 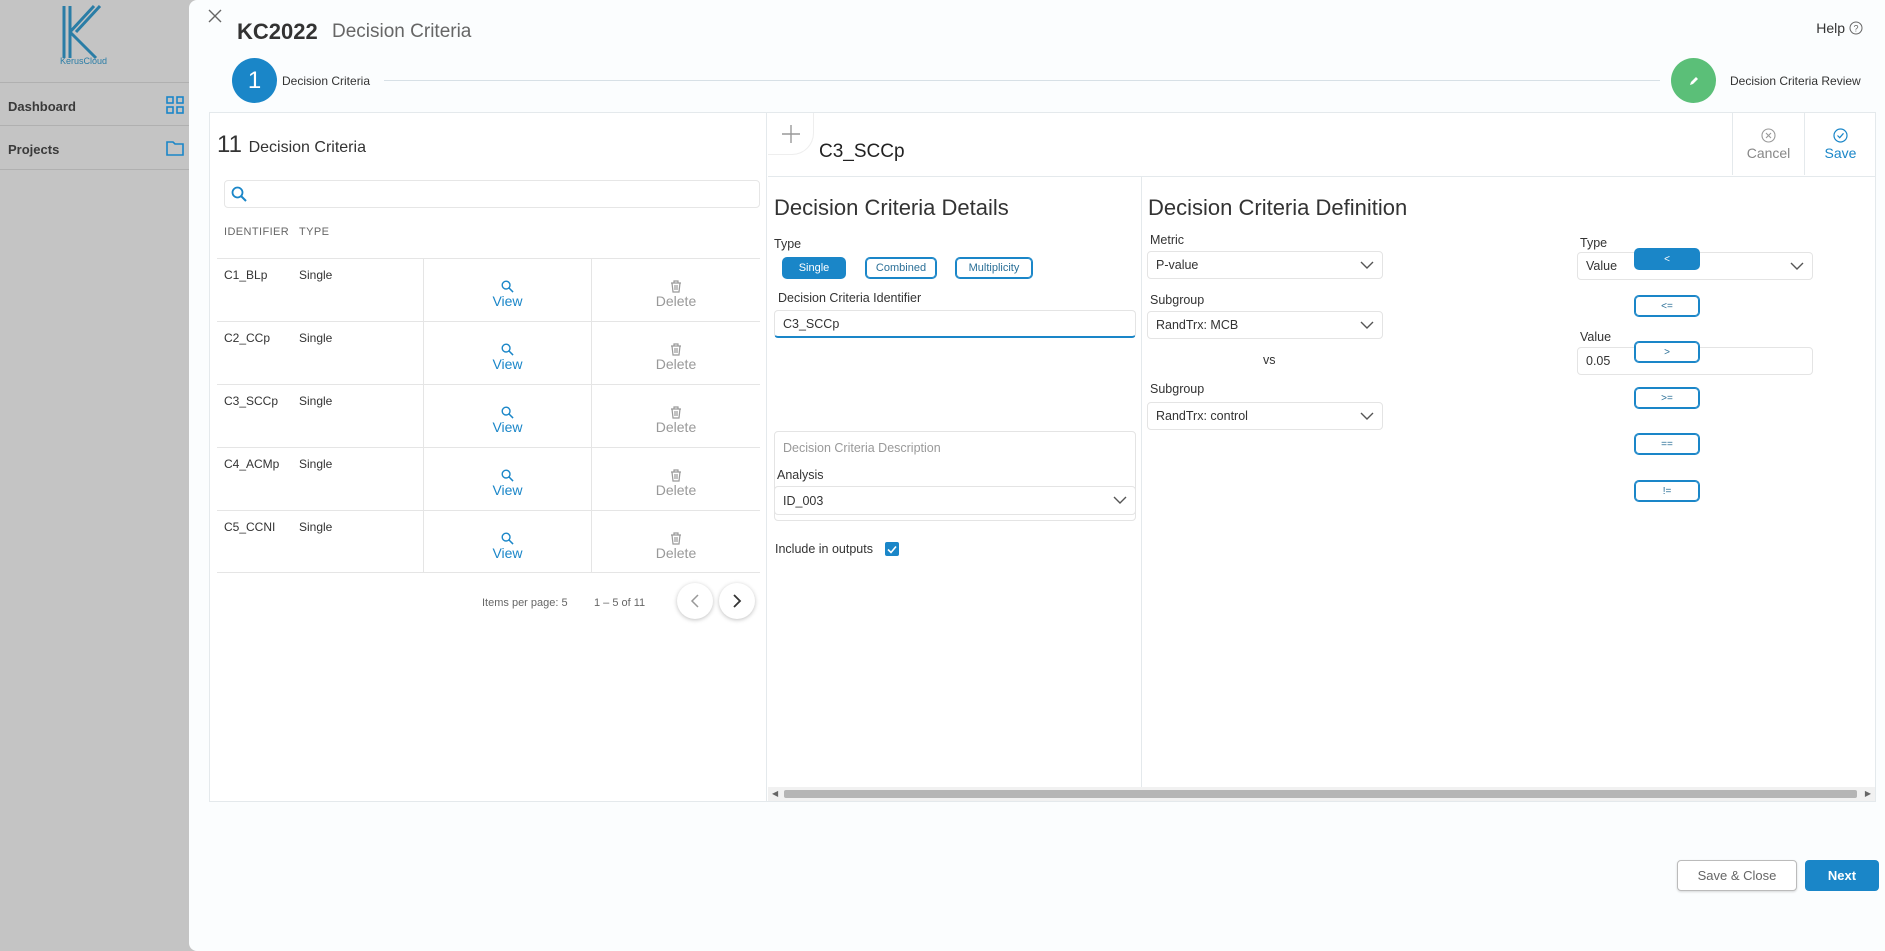 I want to click on previous-page-button, so click(x=695, y=601).